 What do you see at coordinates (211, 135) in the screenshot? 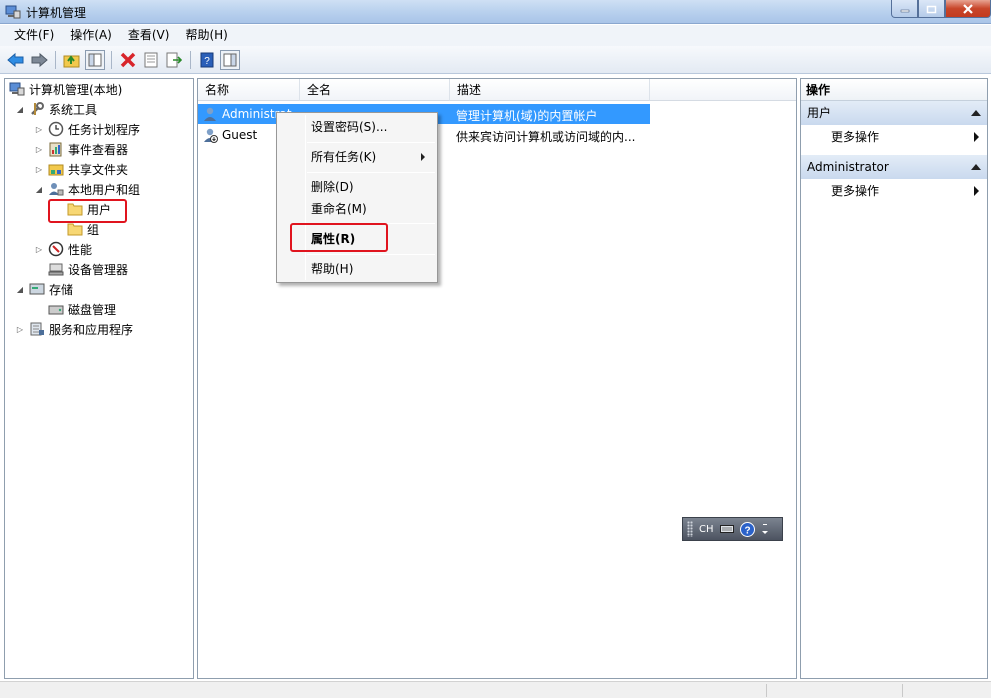
I see `disabled-user-icon` at bounding box center [211, 135].